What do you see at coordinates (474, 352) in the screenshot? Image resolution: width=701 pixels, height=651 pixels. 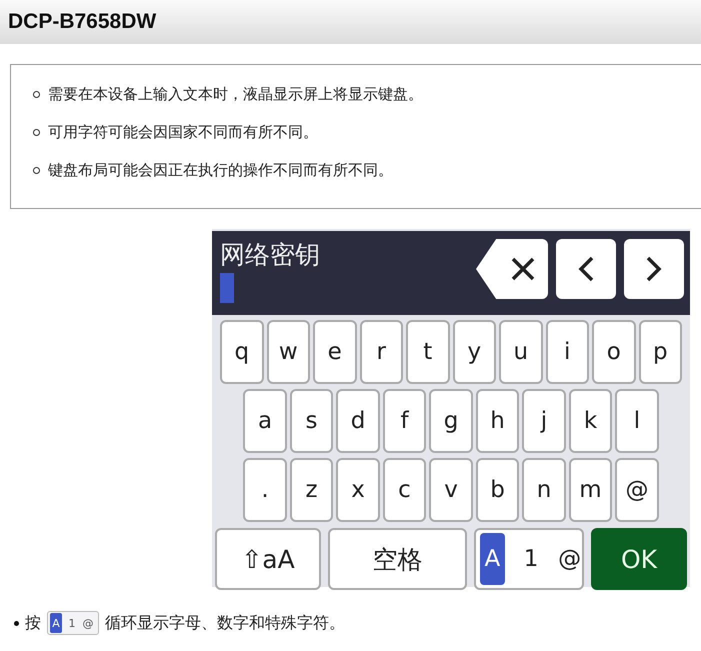 I see `key: y` at bounding box center [474, 352].